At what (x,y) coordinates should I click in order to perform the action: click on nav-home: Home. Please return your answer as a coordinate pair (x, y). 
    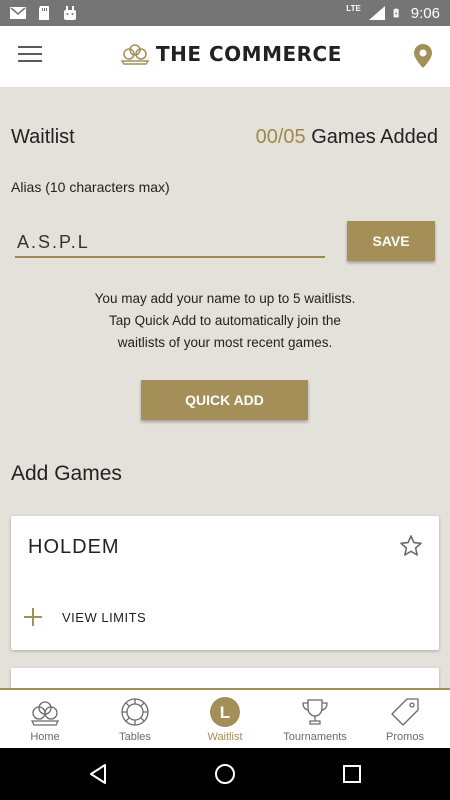
    Looking at the image, I should click on (45, 719).